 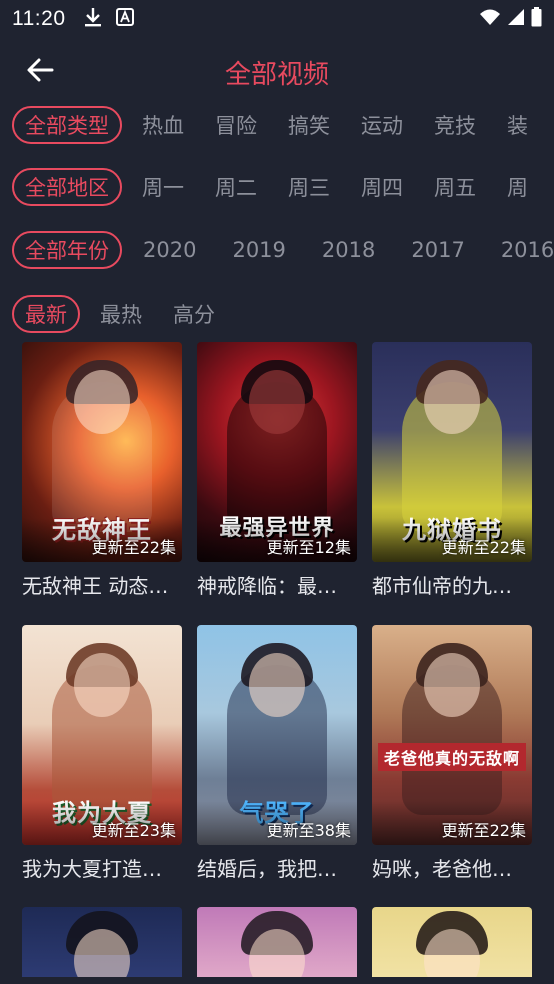 What do you see at coordinates (169, 250) in the screenshot?
I see `chip-year-option: 2020` at bounding box center [169, 250].